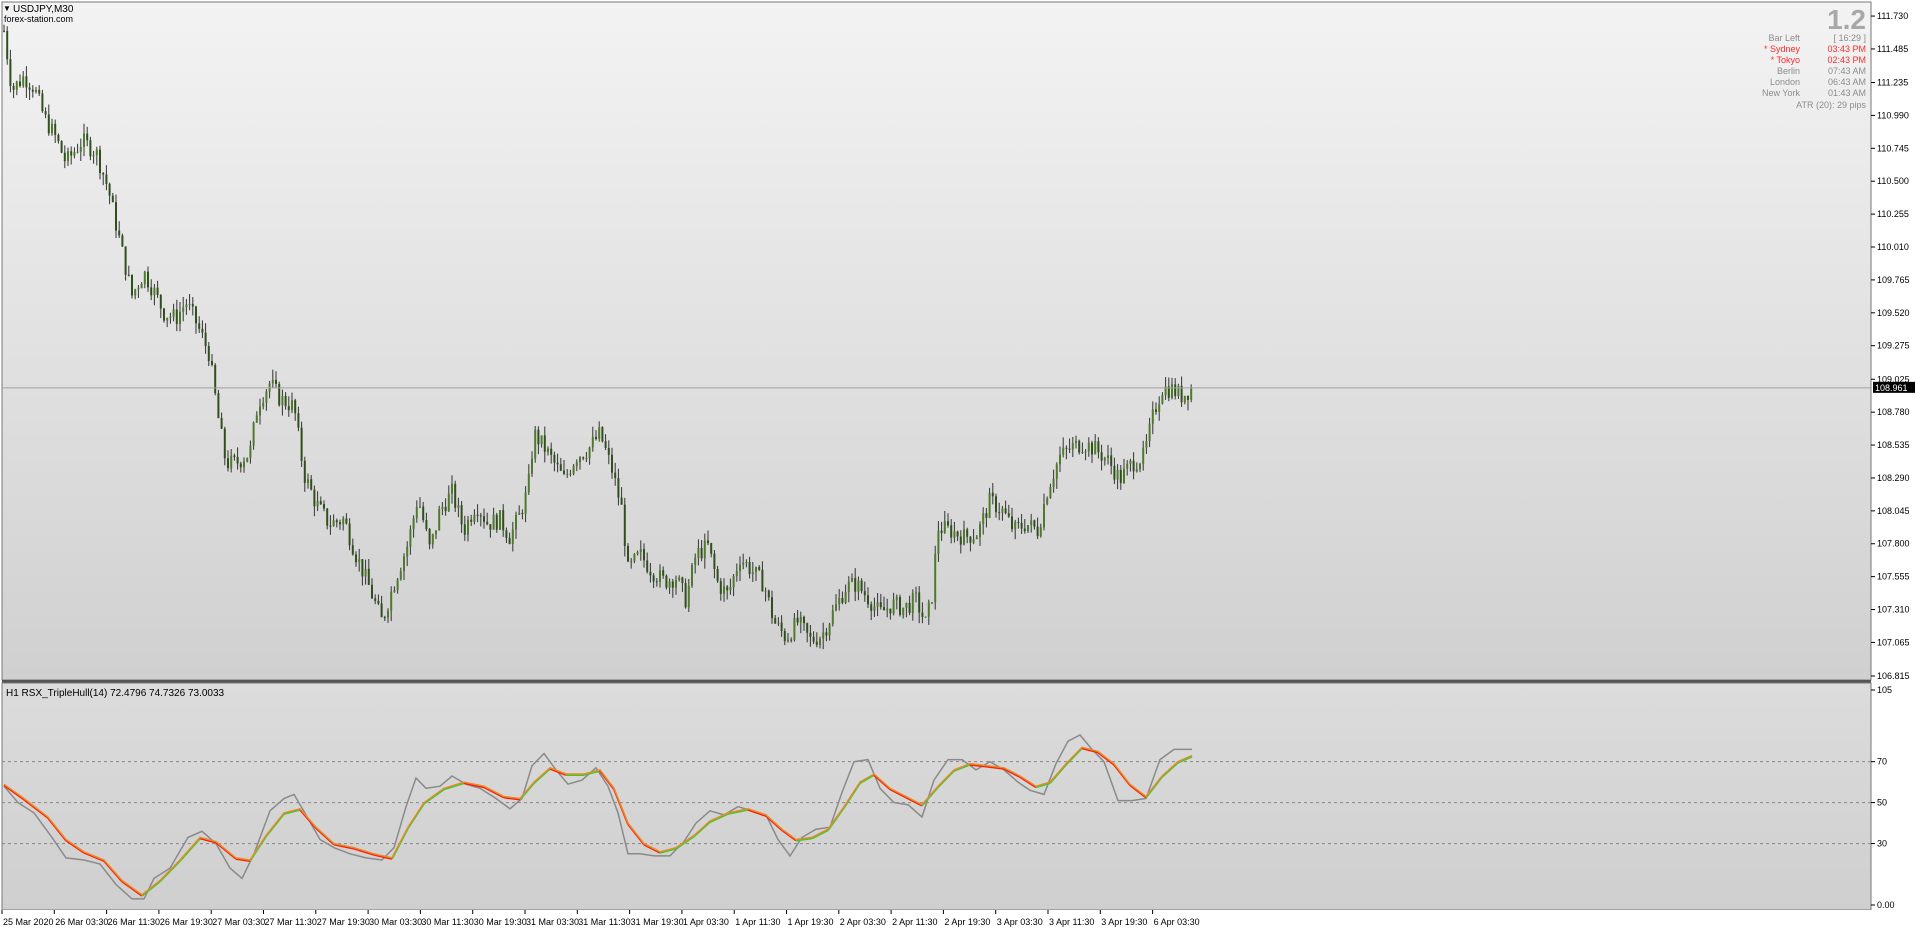  Describe the element at coordinates (1846, 49) in the screenshot. I see `info-value: 03:43 PM` at that location.